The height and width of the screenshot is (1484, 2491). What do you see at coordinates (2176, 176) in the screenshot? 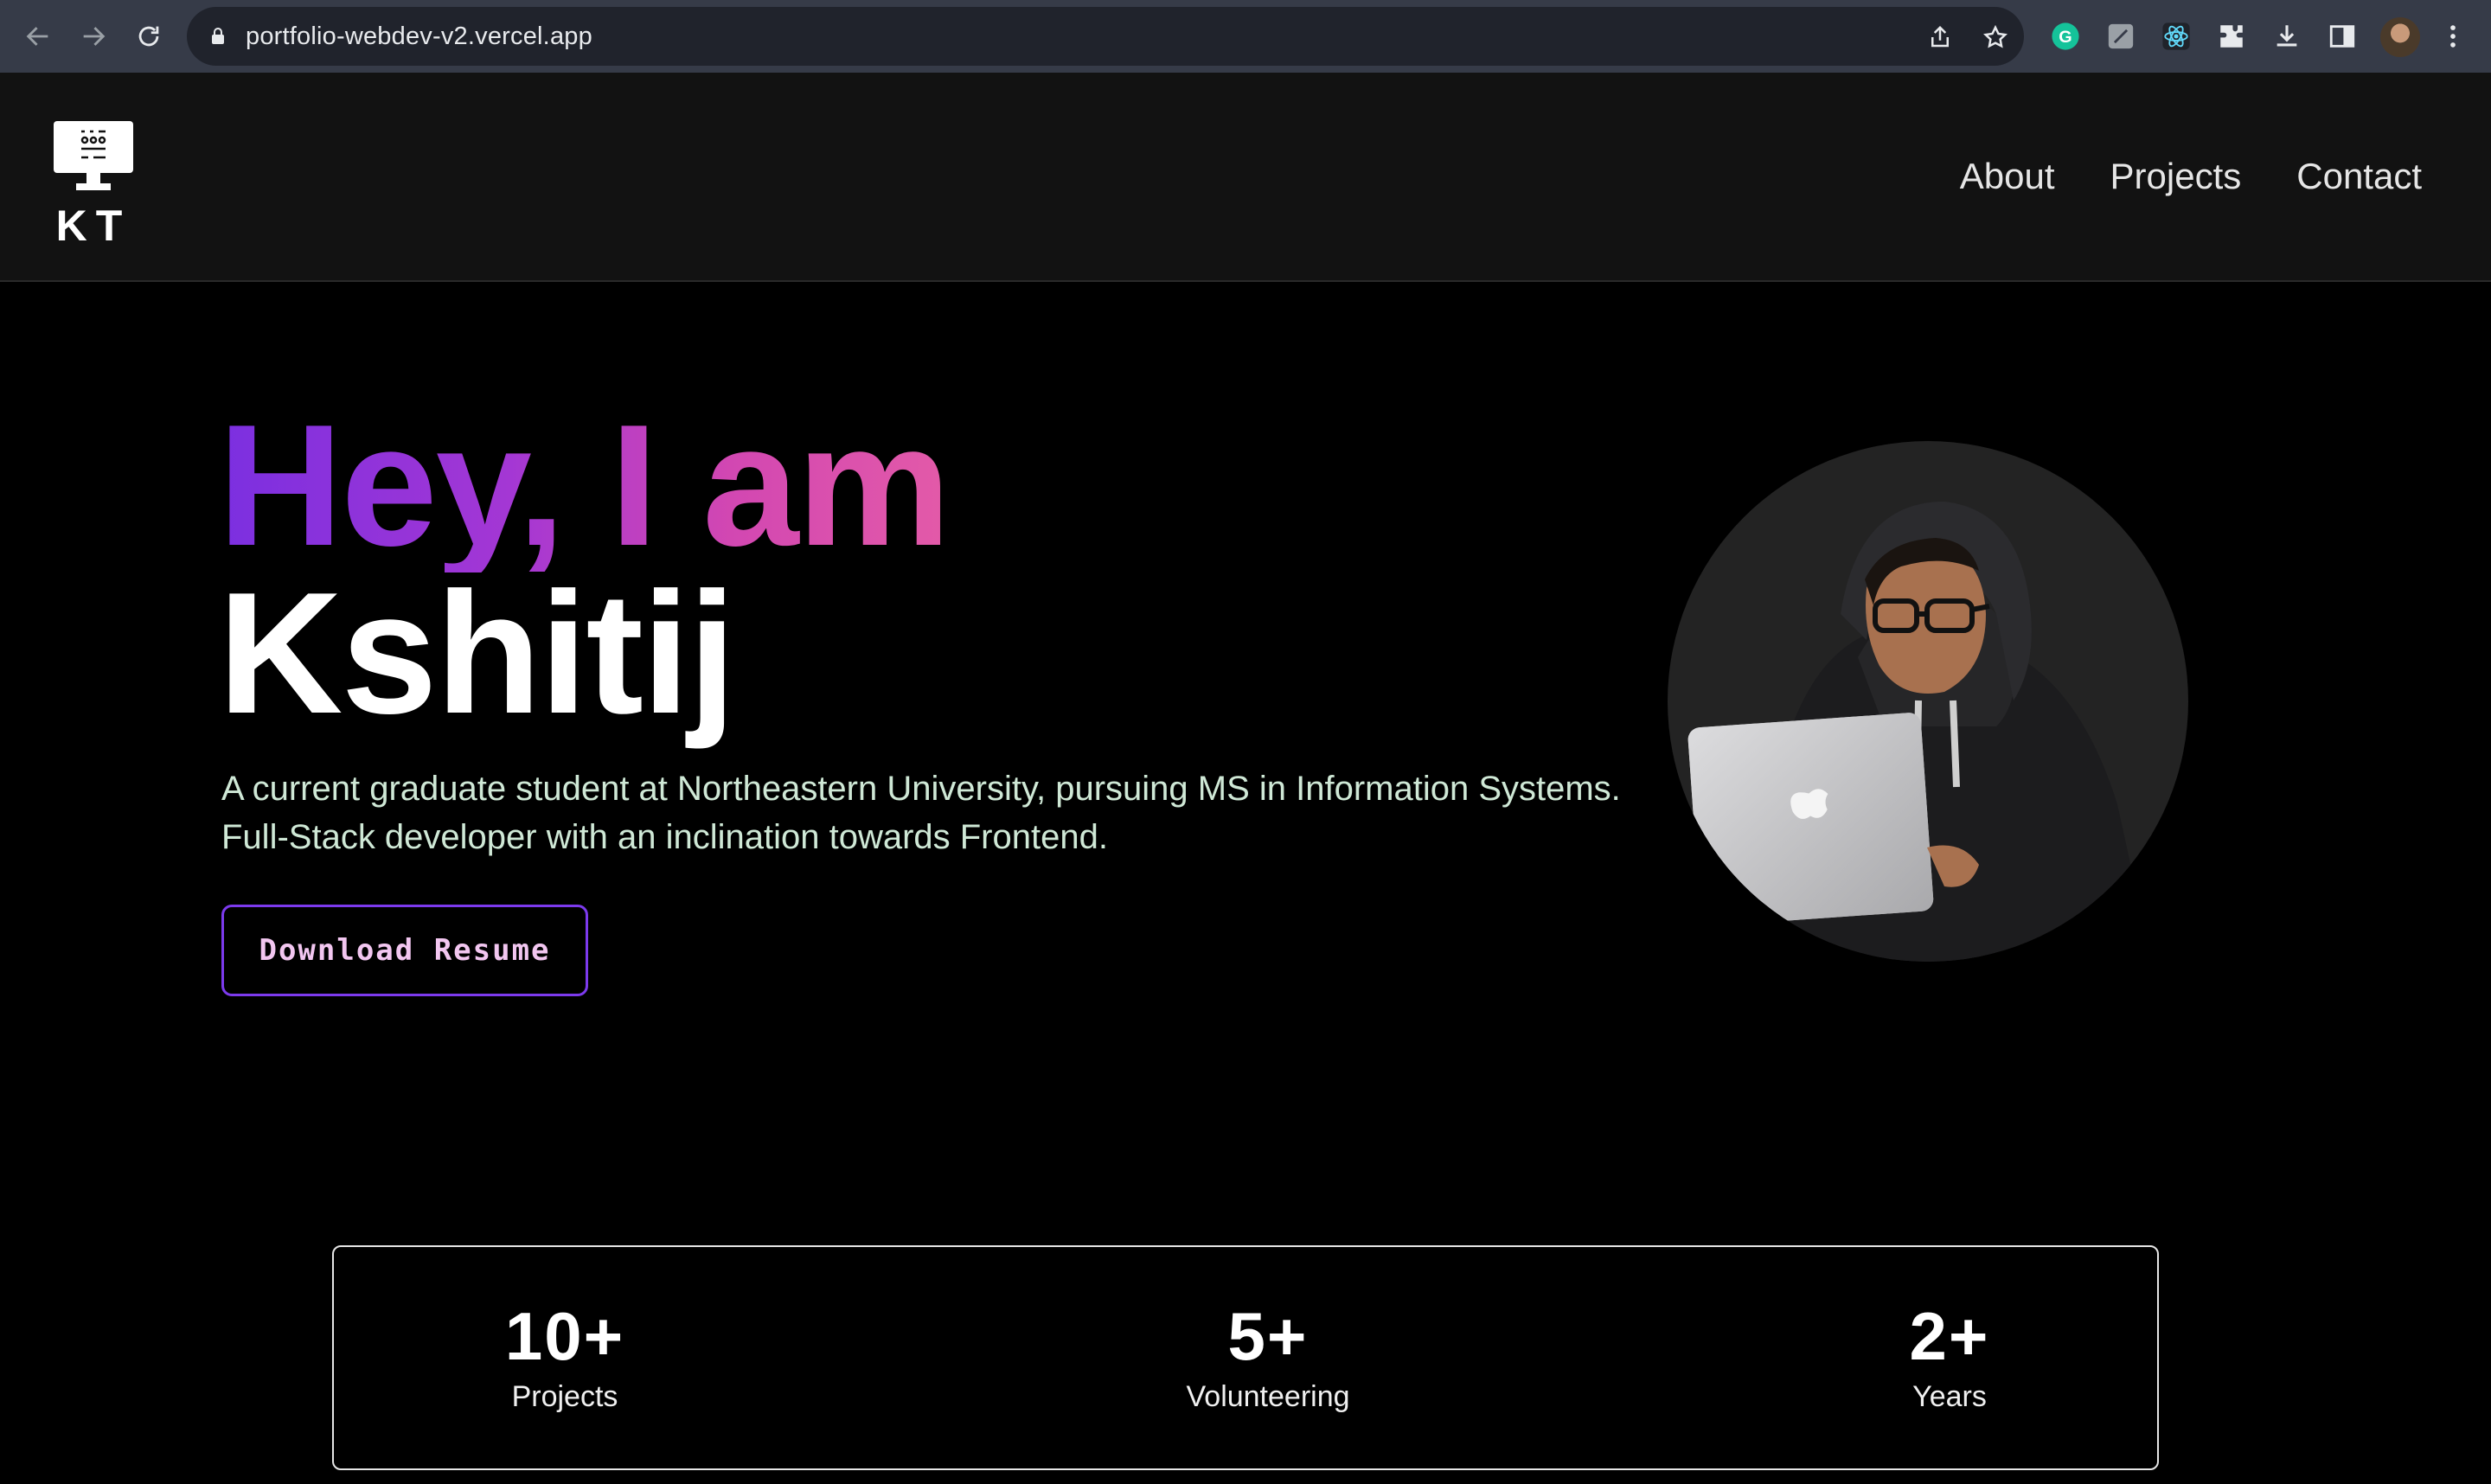
I see `nav-link-projects: Projects` at bounding box center [2176, 176].